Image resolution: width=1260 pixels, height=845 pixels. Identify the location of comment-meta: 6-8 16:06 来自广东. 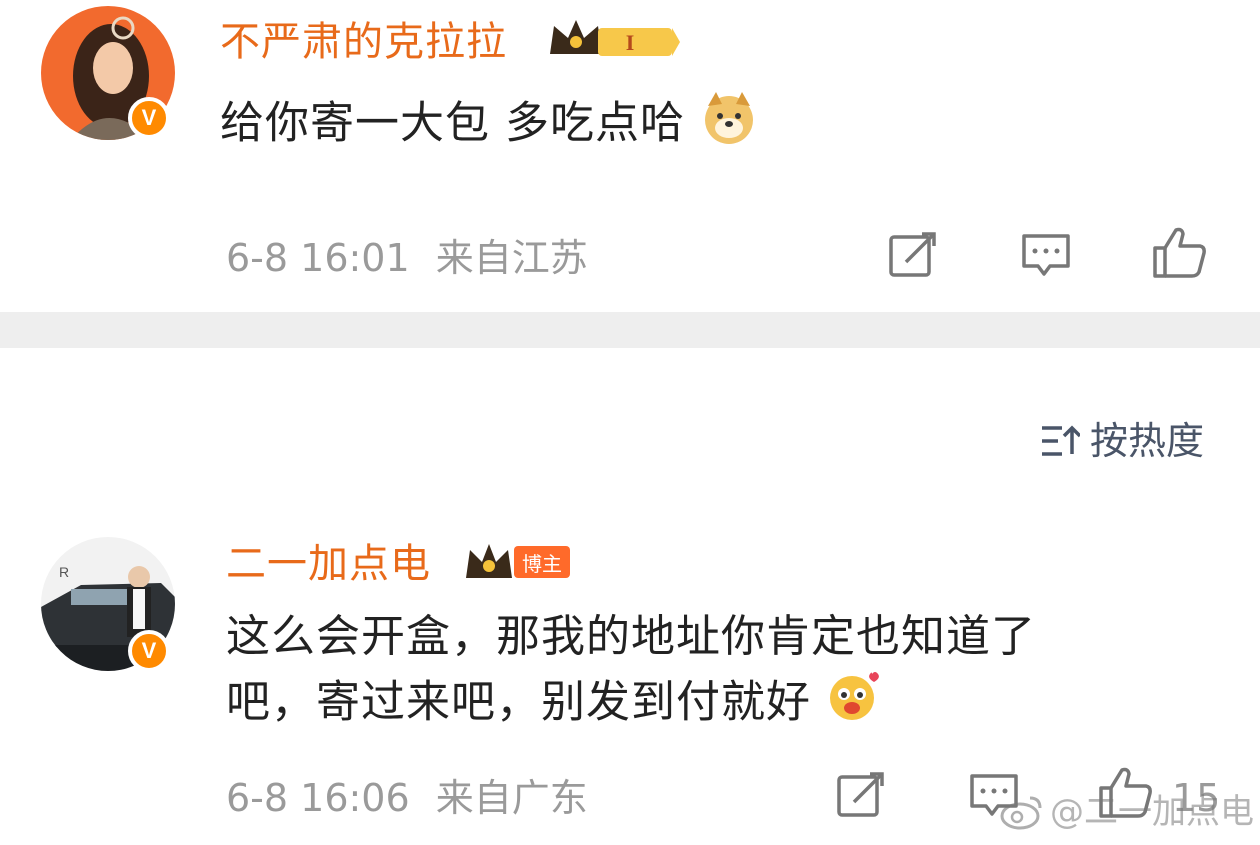
(407, 798).